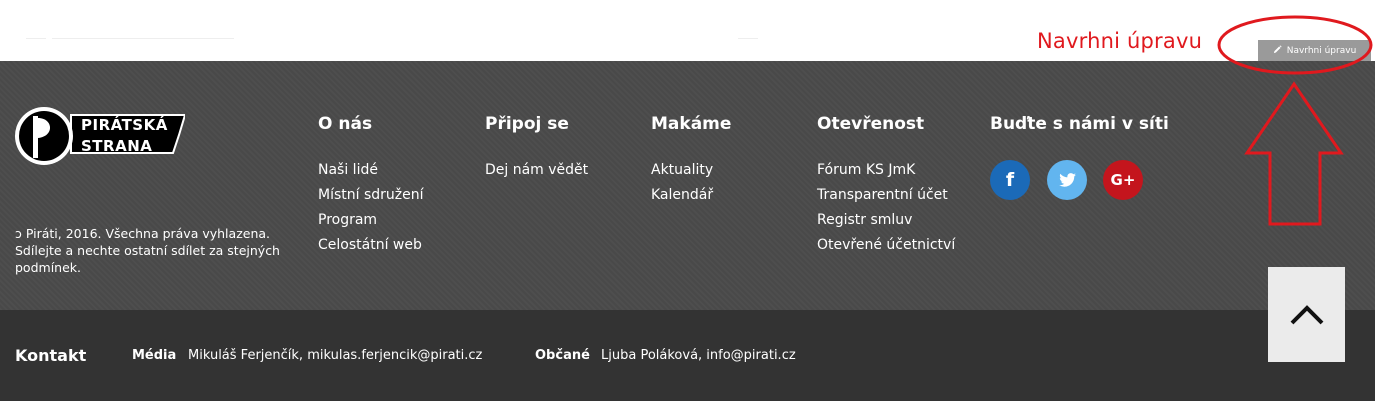 Image resolution: width=1375 pixels, height=401 pixels. I want to click on logo-text-line1: PIRÁTSKÁ, so click(124, 125).